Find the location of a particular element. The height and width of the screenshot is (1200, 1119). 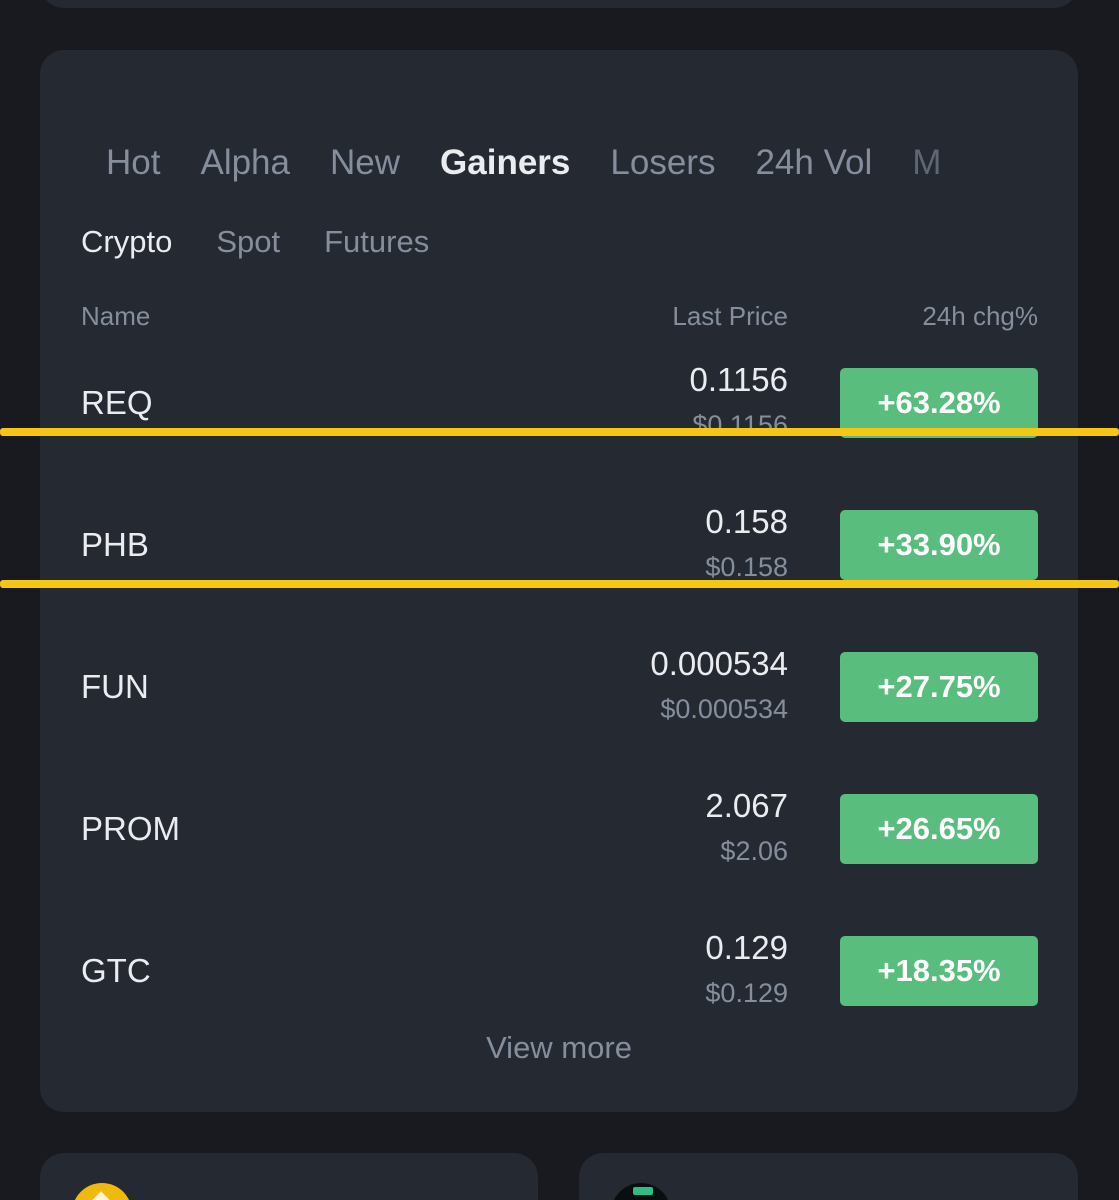

bnb-coin-icon is located at coordinates (102, 1191).